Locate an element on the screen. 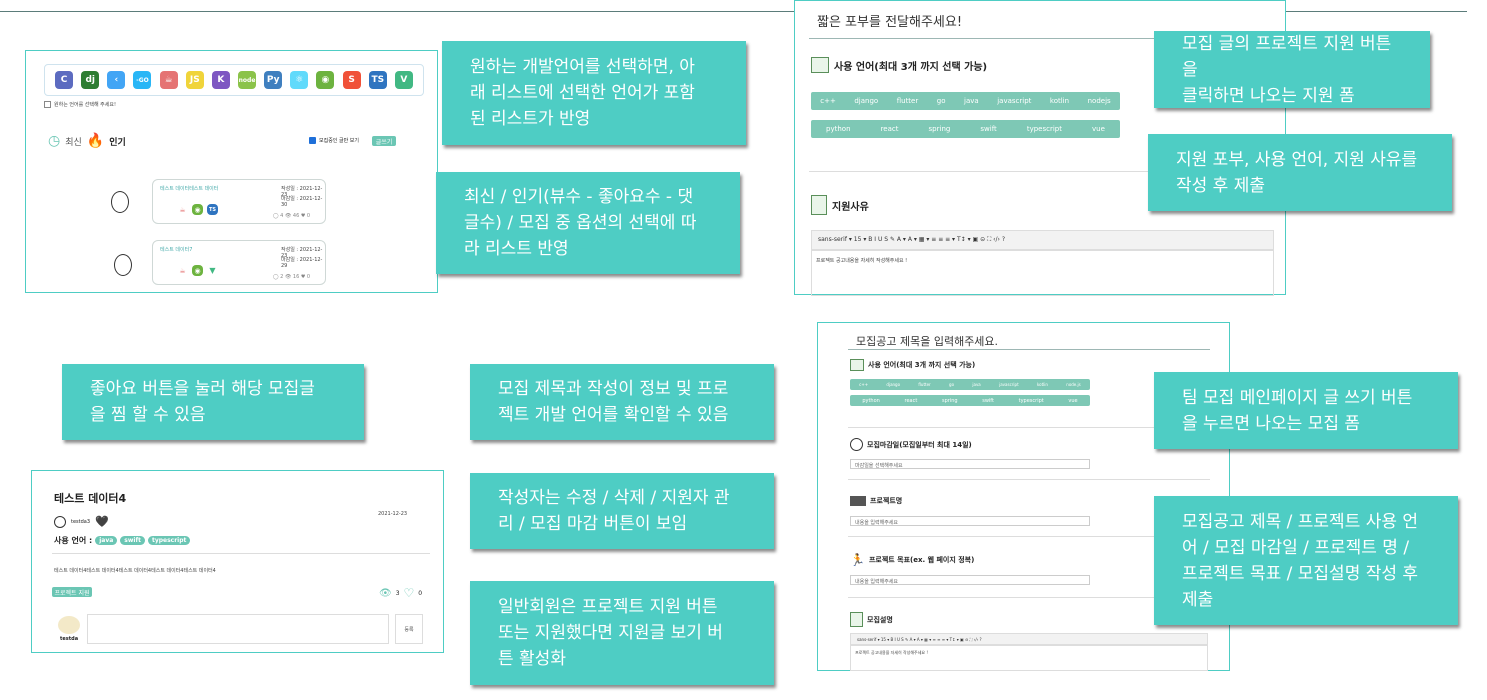  comment-submit-button: 등록 is located at coordinates (409, 629).